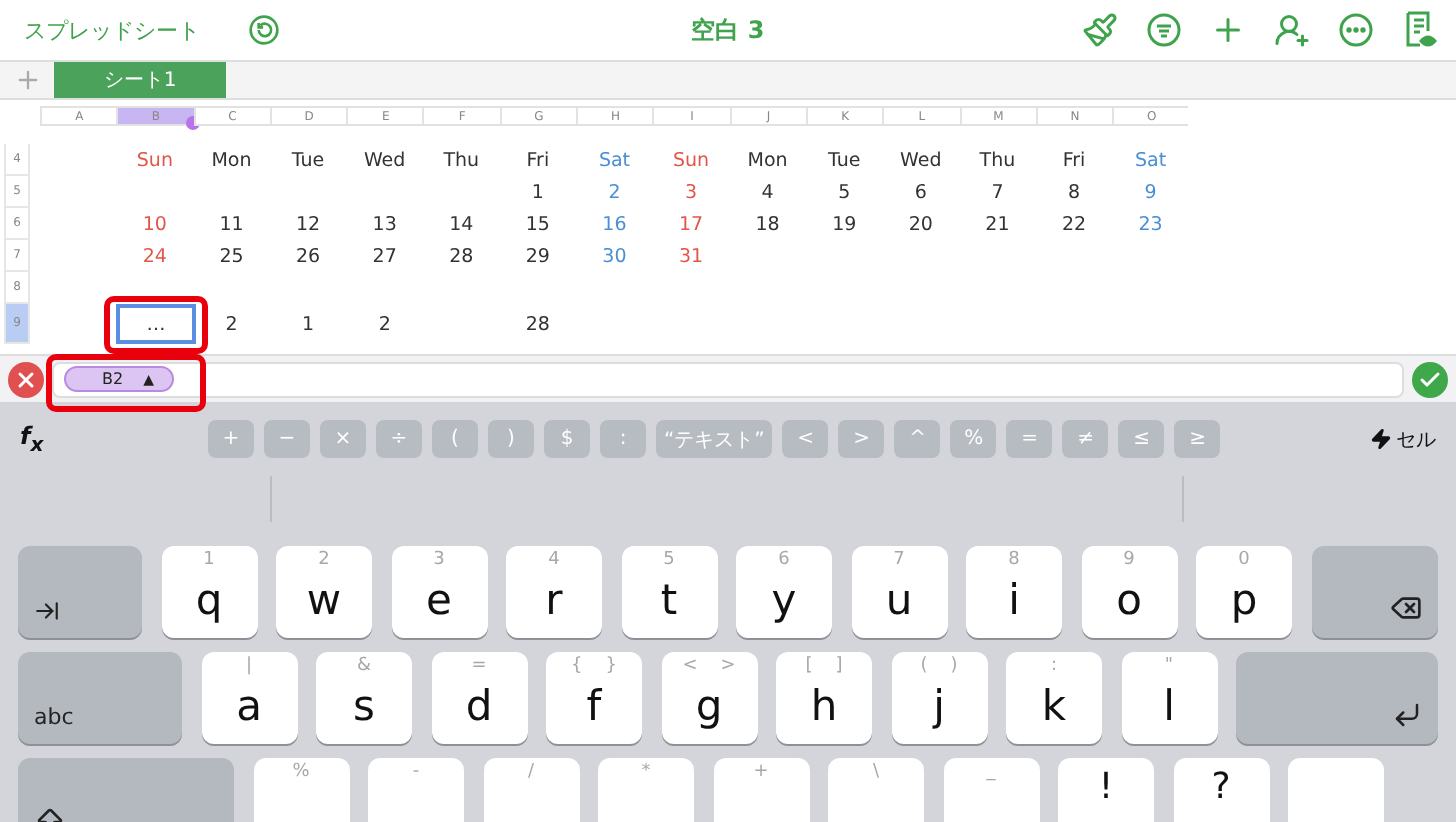 This screenshot has height=822, width=1456. What do you see at coordinates (805, 439) in the screenshot?
I see `operator-key: <` at bounding box center [805, 439].